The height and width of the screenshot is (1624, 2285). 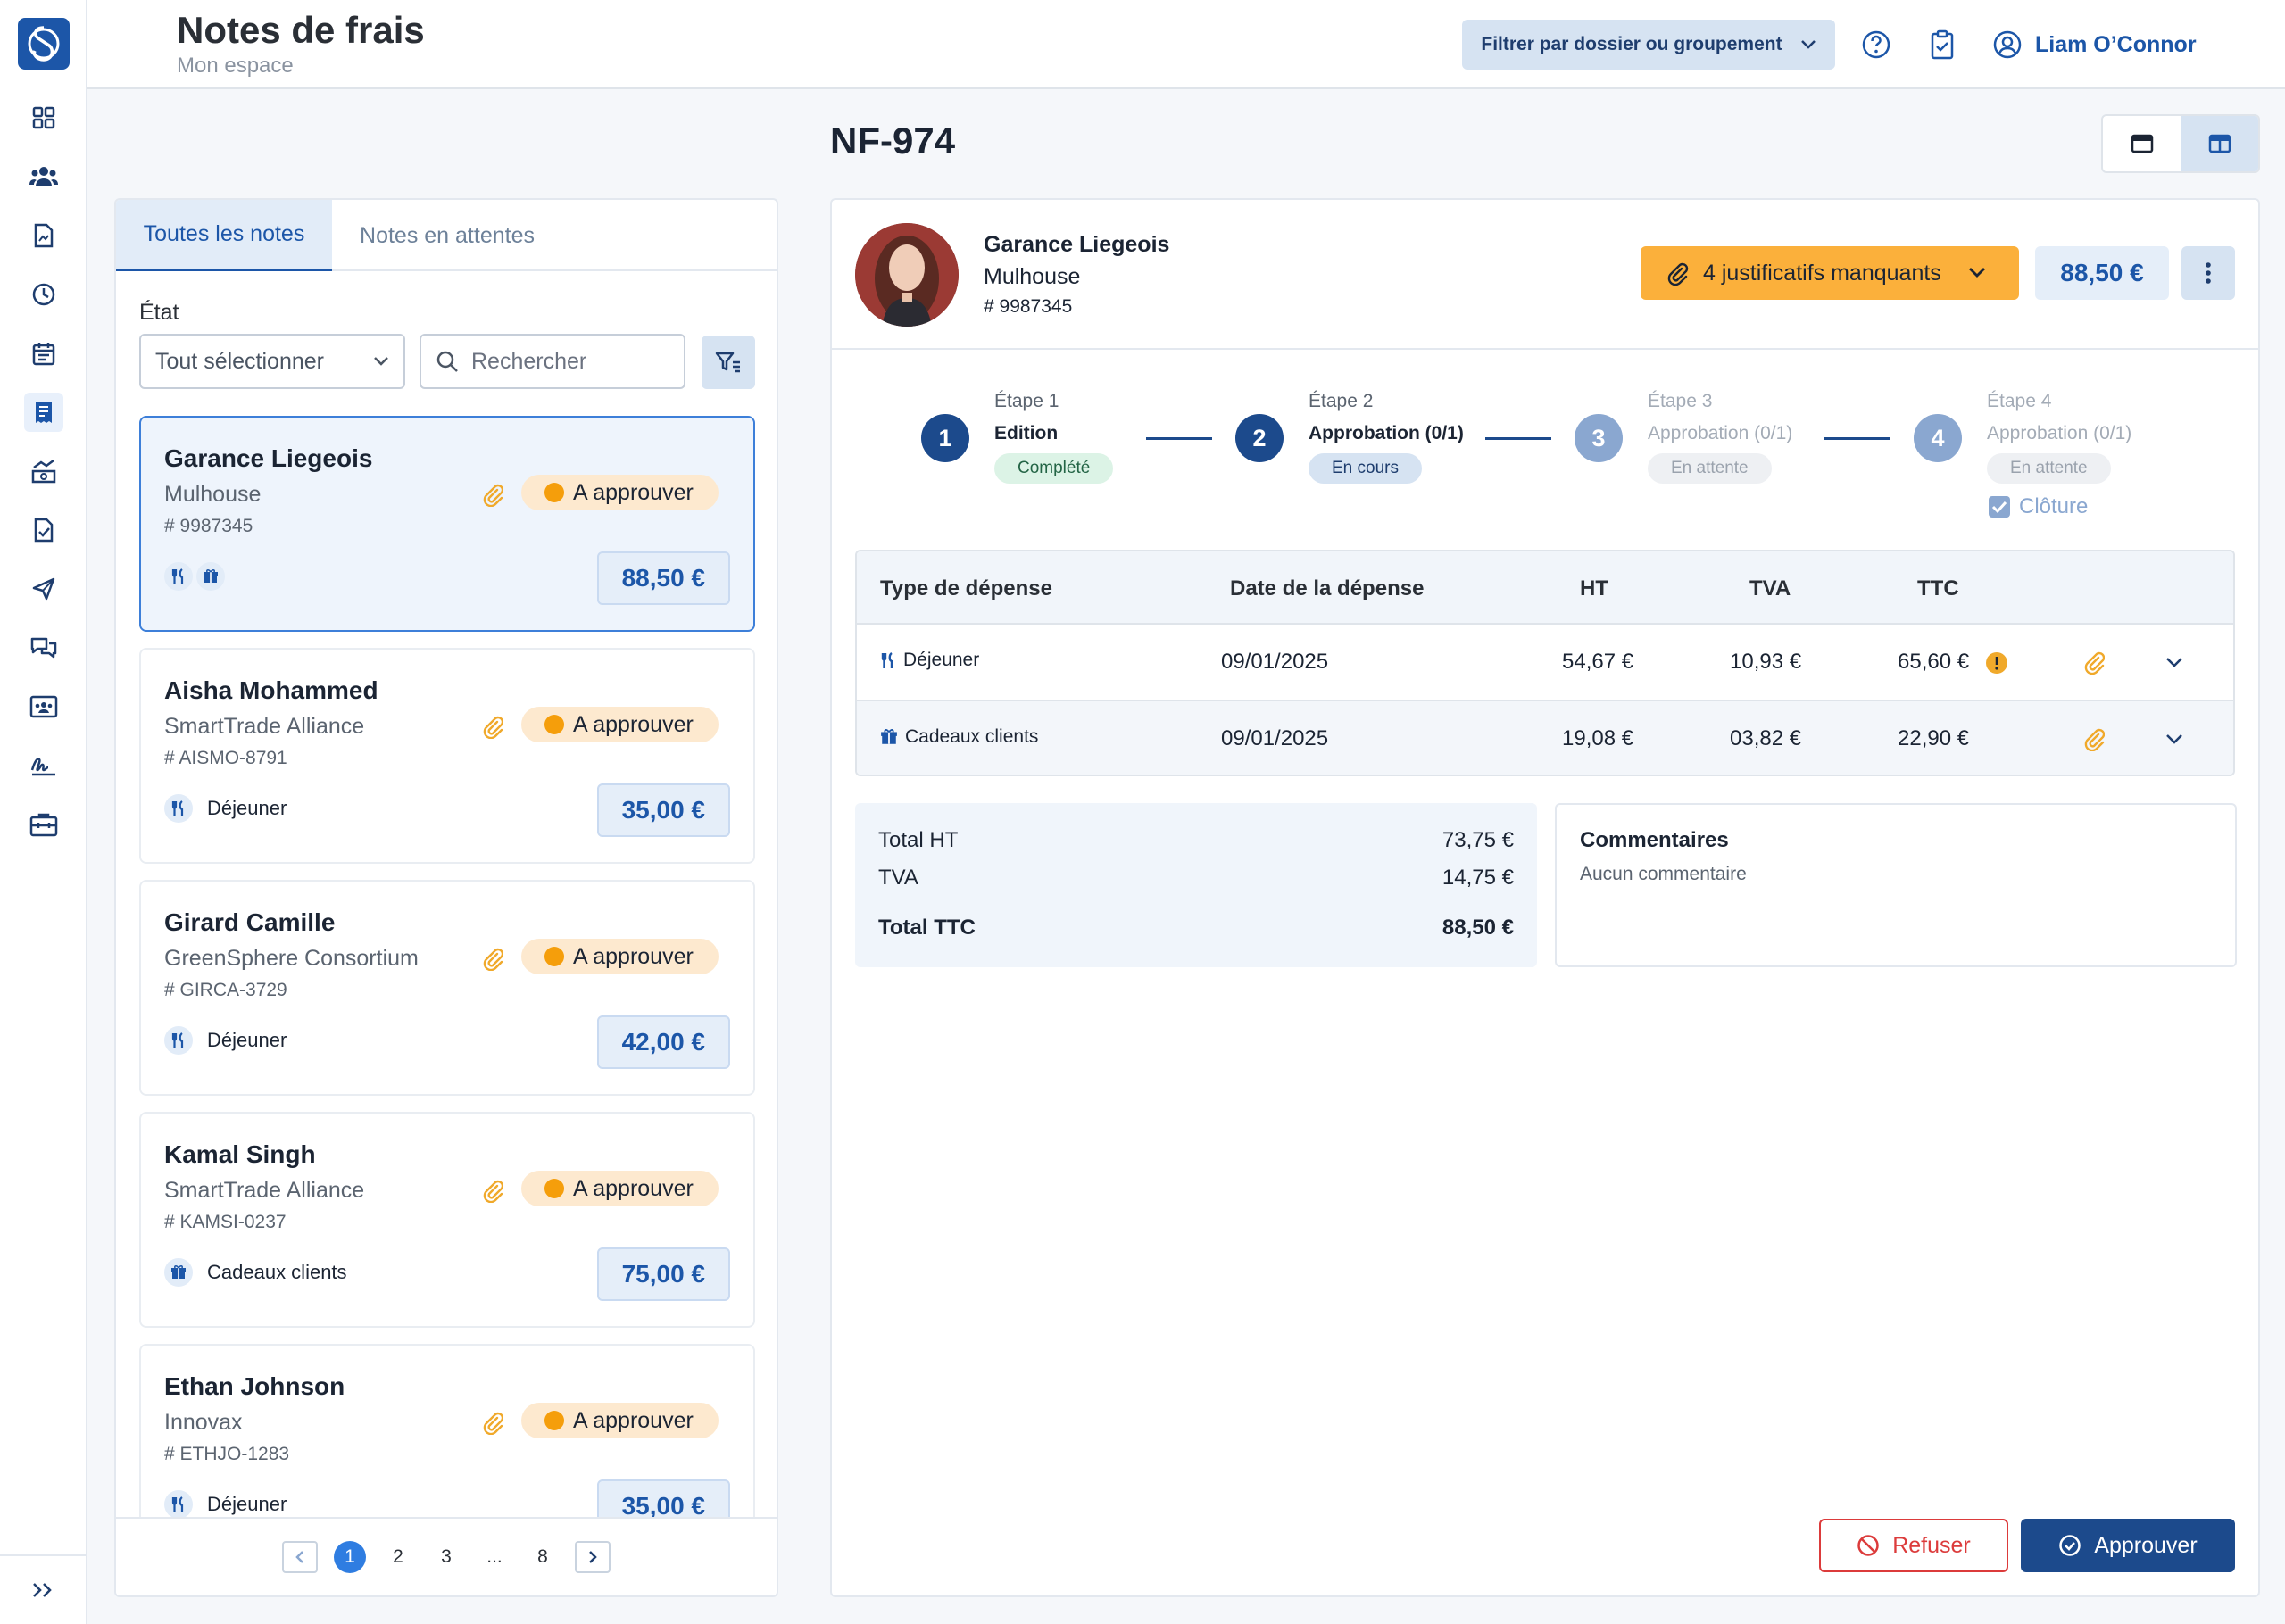 What do you see at coordinates (663, 810) in the screenshot?
I see `card-amount: 35,00 €` at bounding box center [663, 810].